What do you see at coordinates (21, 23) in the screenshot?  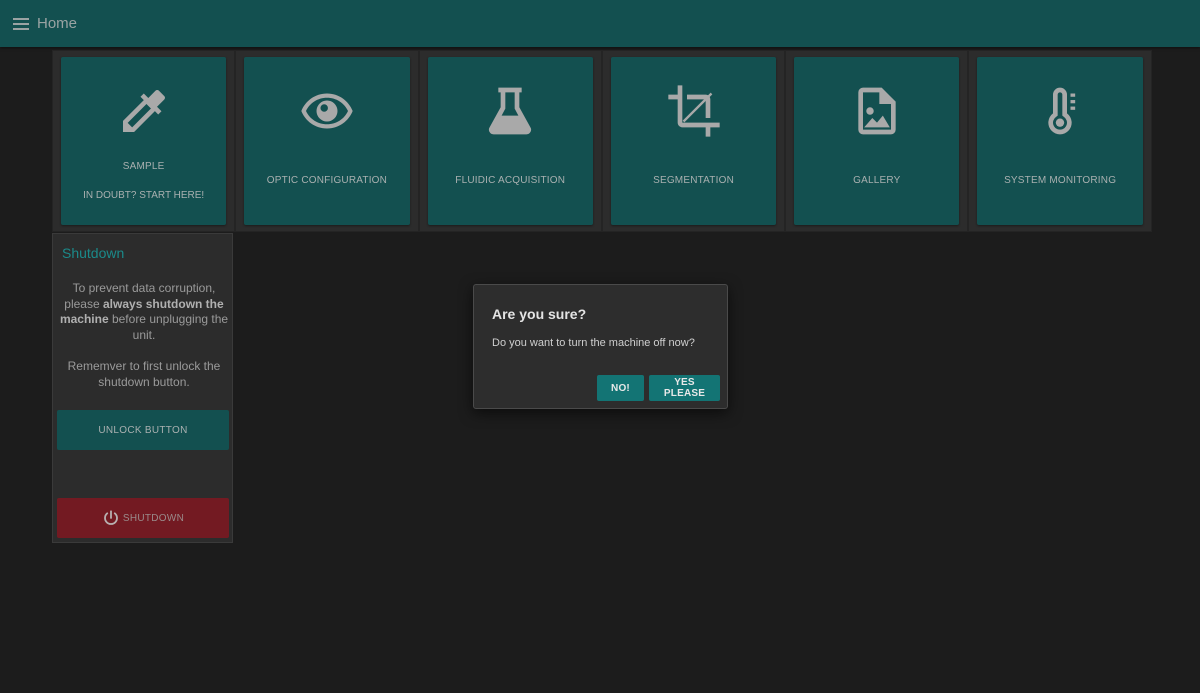 I see `hamburger-menu-icon` at bounding box center [21, 23].